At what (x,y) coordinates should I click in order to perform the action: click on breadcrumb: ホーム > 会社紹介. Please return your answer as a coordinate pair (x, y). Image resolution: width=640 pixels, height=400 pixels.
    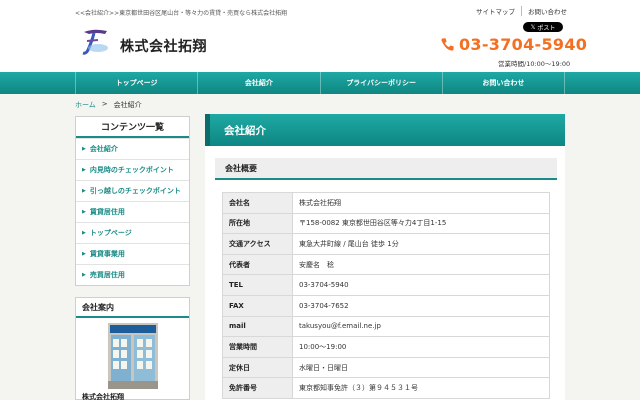
    Looking at the image, I should click on (108, 105).